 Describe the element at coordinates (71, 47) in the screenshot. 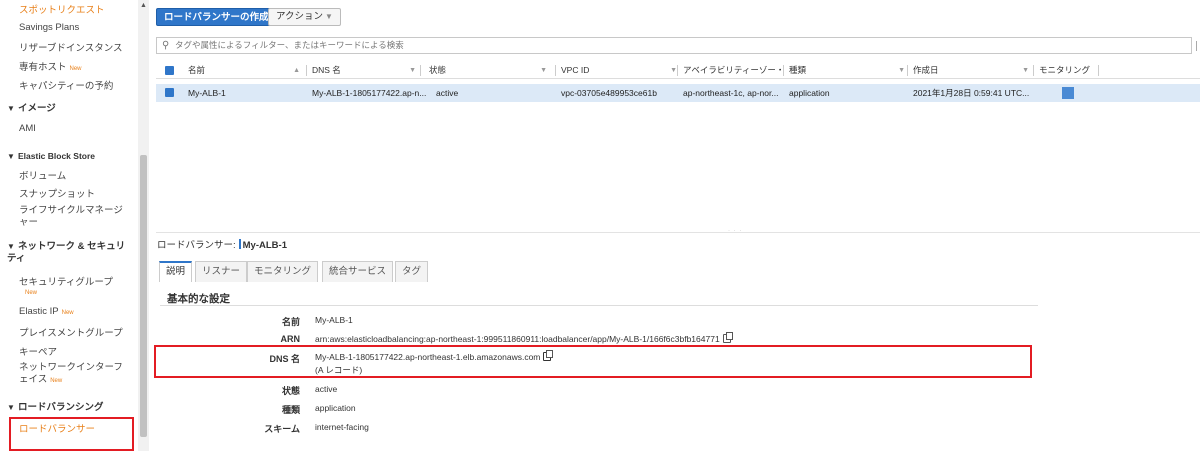

I see `sidebar-item-reserved-instances: リザーブドインスタンス` at that location.